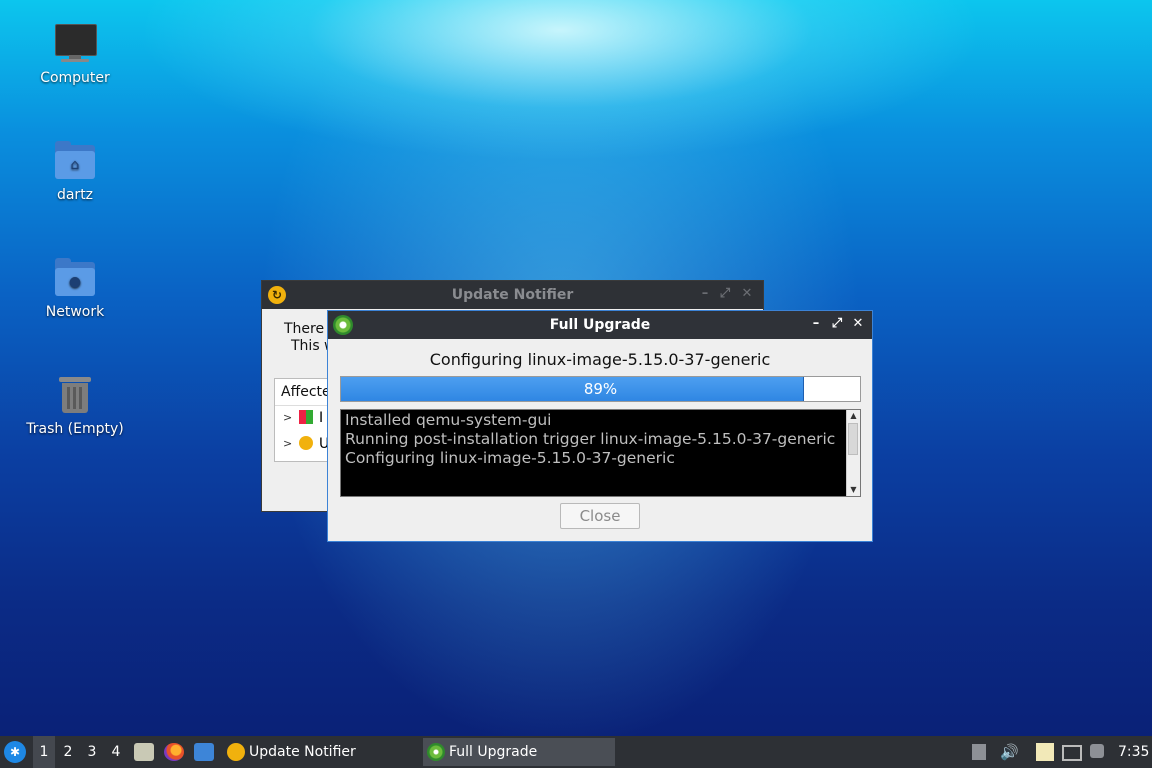 This screenshot has height=768, width=1152. I want to click on update-notifier-titlebar: ↻ Update Notifier – ⤢ ✕, so click(512, 295).